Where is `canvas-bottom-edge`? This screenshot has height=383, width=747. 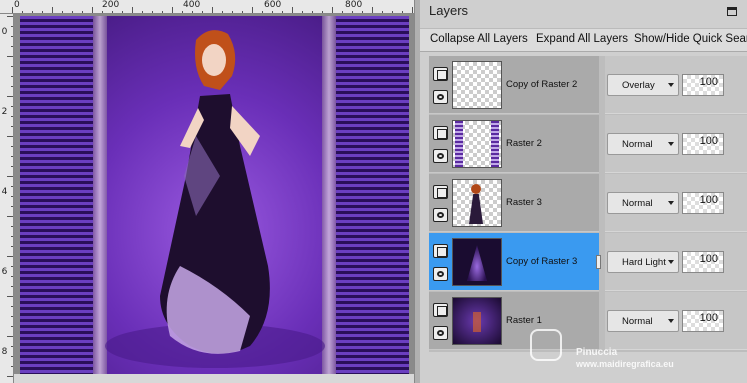 canvas-bottom-edge is located at coordinates (214, 378).